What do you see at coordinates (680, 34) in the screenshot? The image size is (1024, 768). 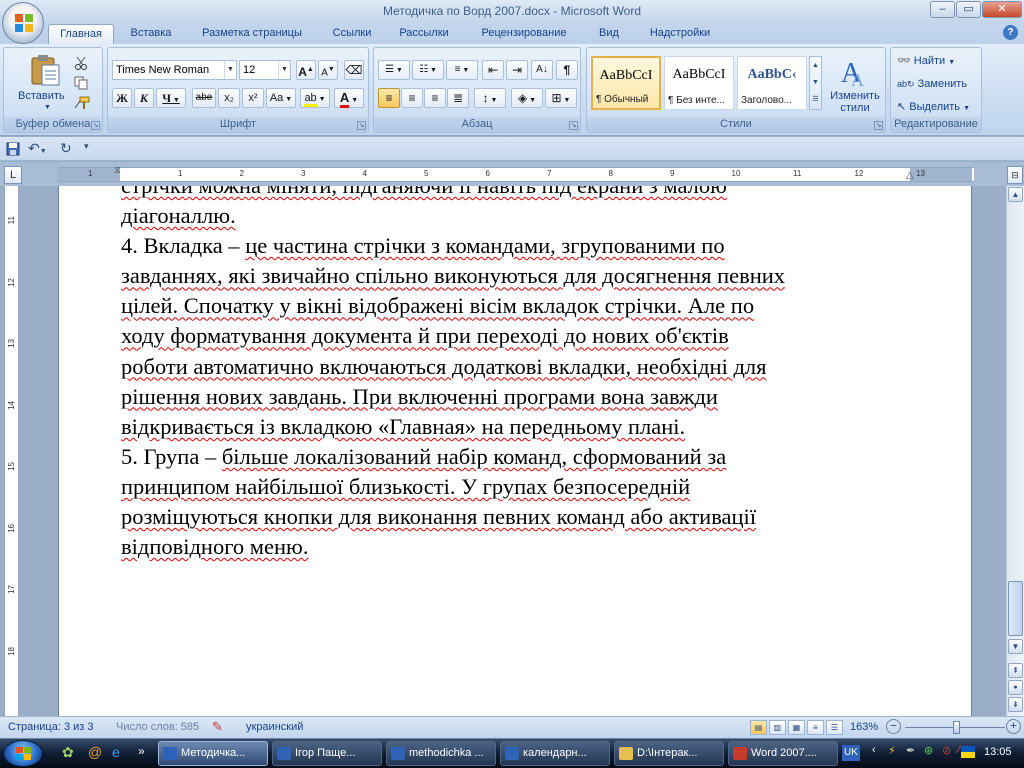 I see `tab-addins: Надстройки` at bounding box center [680, 34].